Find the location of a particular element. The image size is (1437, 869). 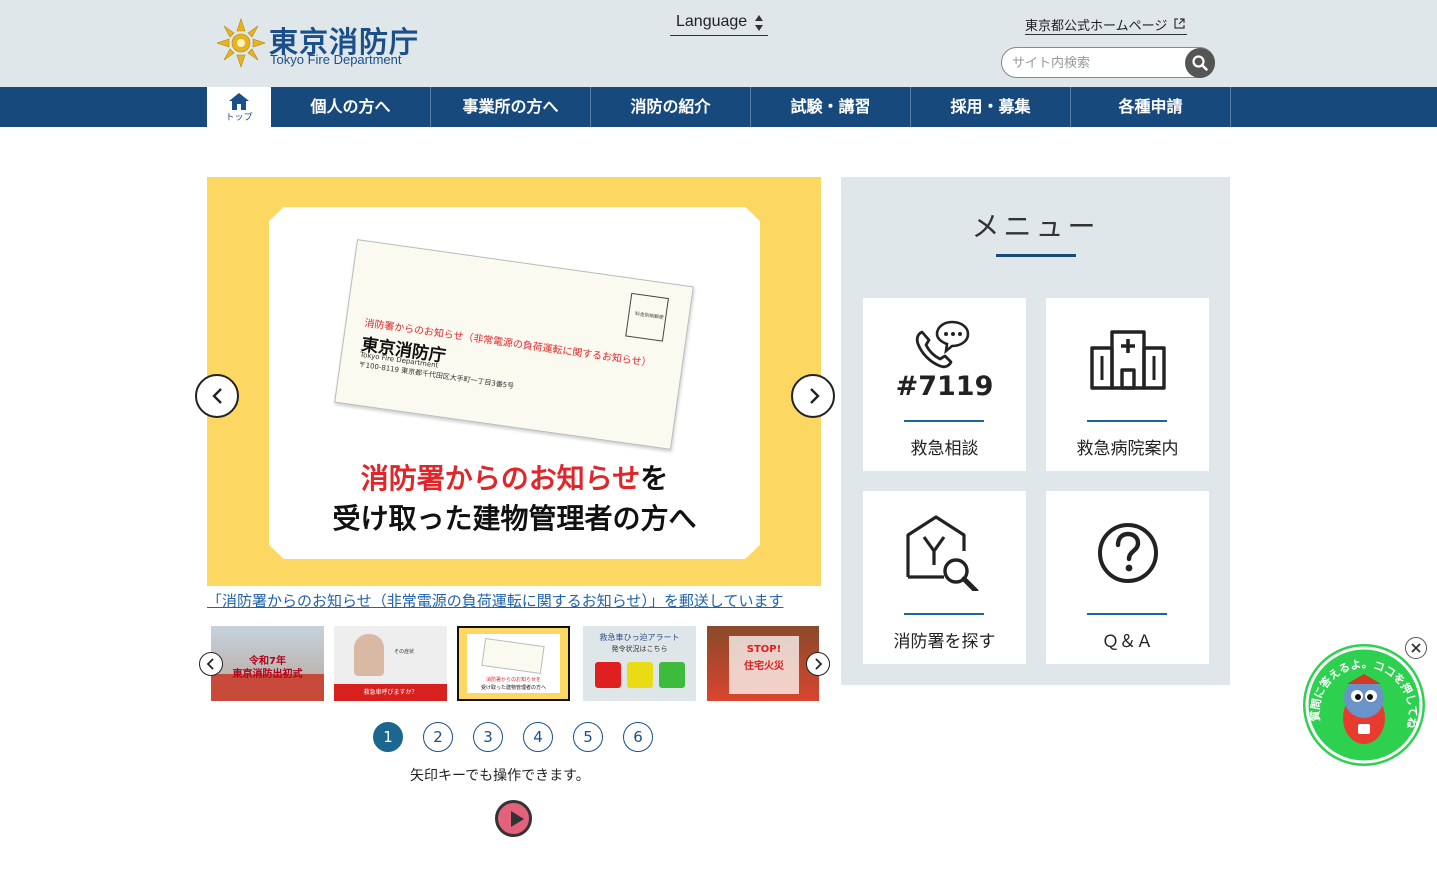

search-icon is located at coordinates (1200, 63).